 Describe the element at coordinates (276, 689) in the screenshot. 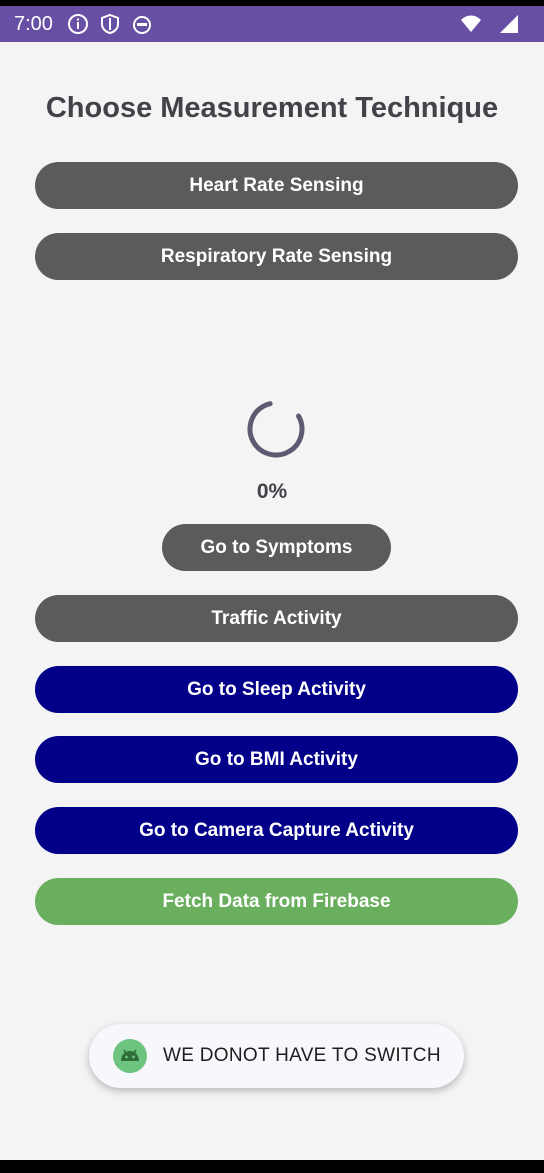

I see `go-to-sleep-activity-button: Go to Sleep Activity` at that location.